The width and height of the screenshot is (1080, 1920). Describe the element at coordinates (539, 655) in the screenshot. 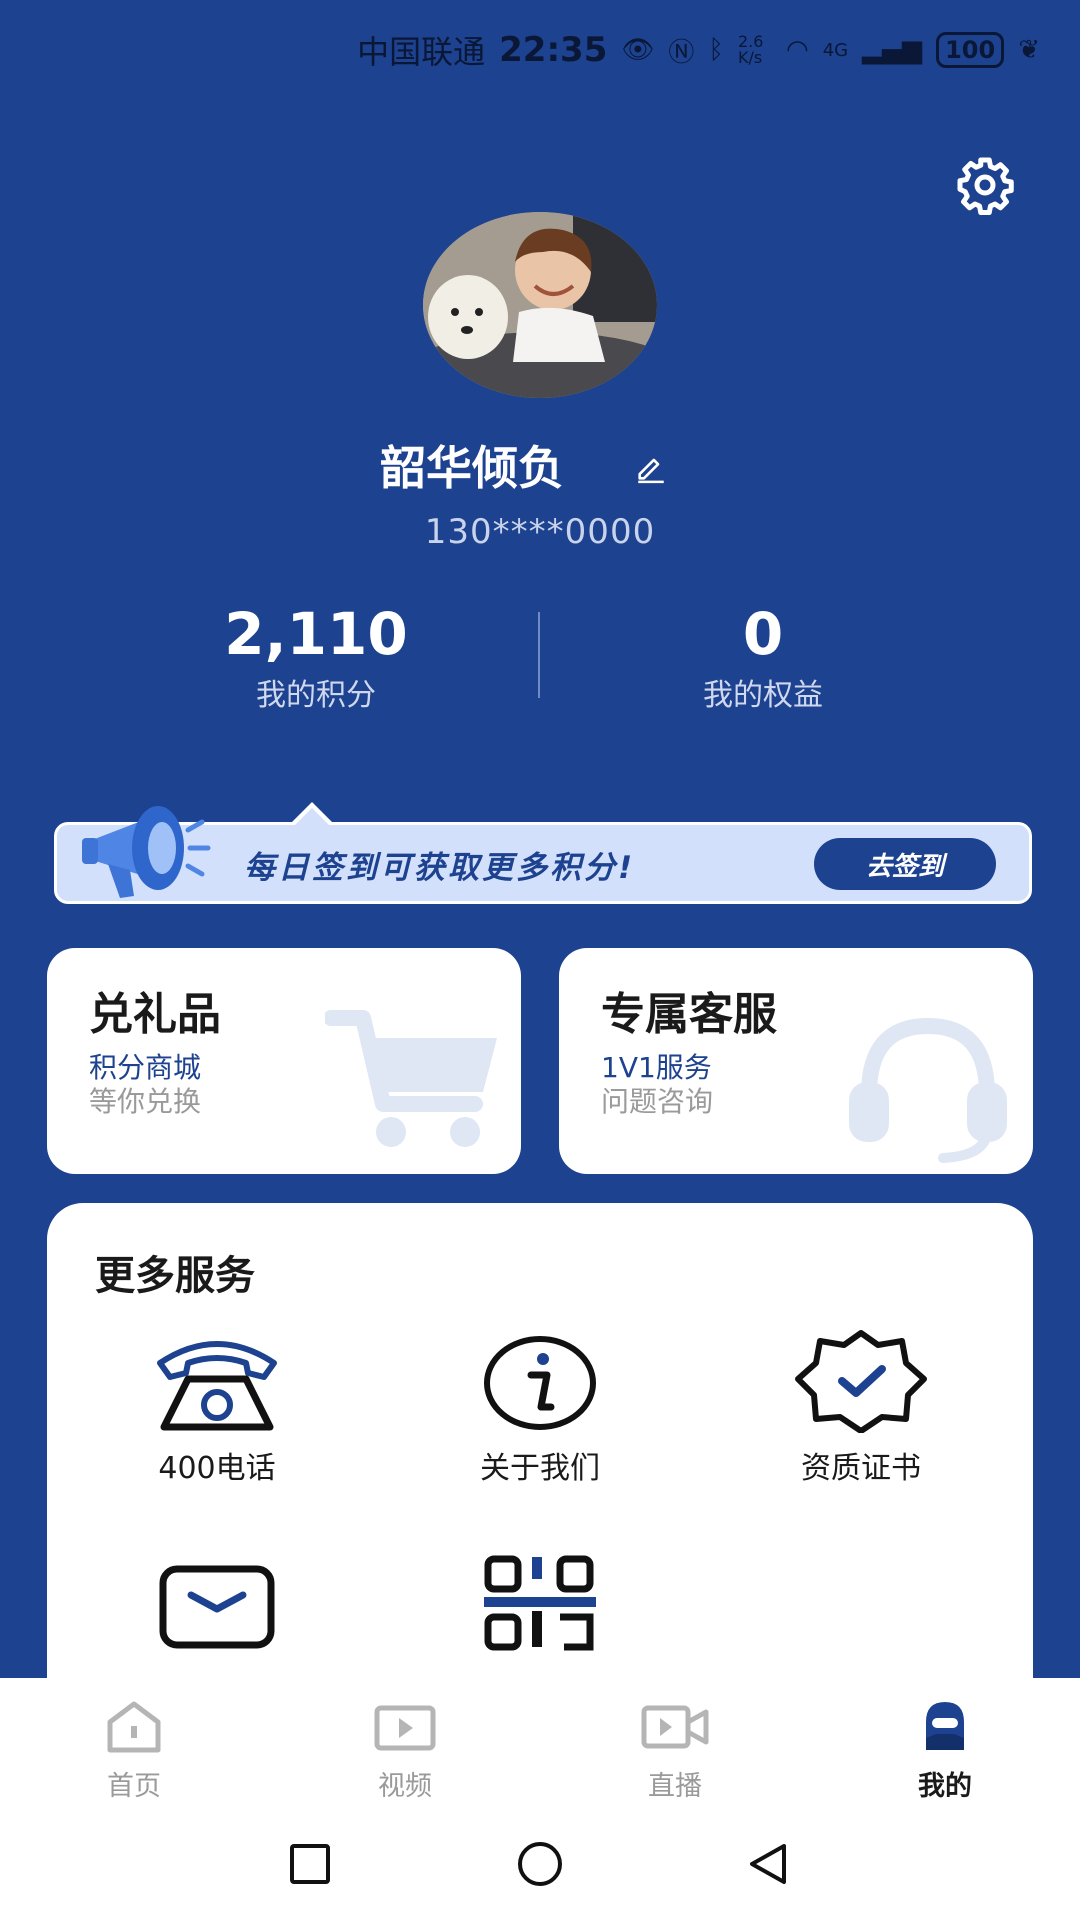

I see `stat-divider` at that location.